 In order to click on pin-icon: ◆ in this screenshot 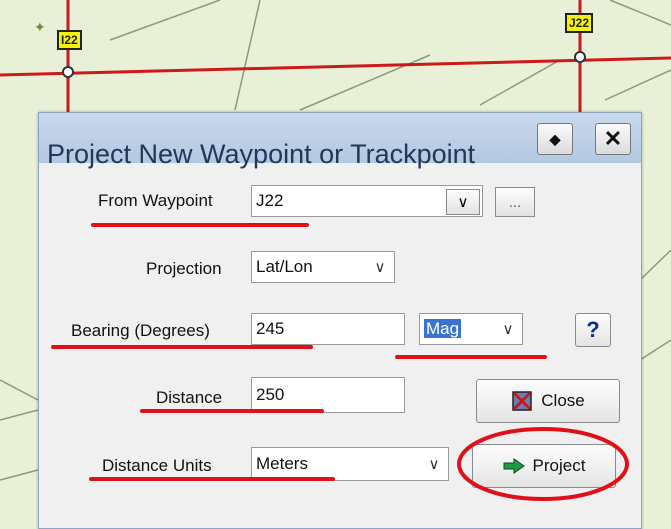, I will do `click(555, 139)`.